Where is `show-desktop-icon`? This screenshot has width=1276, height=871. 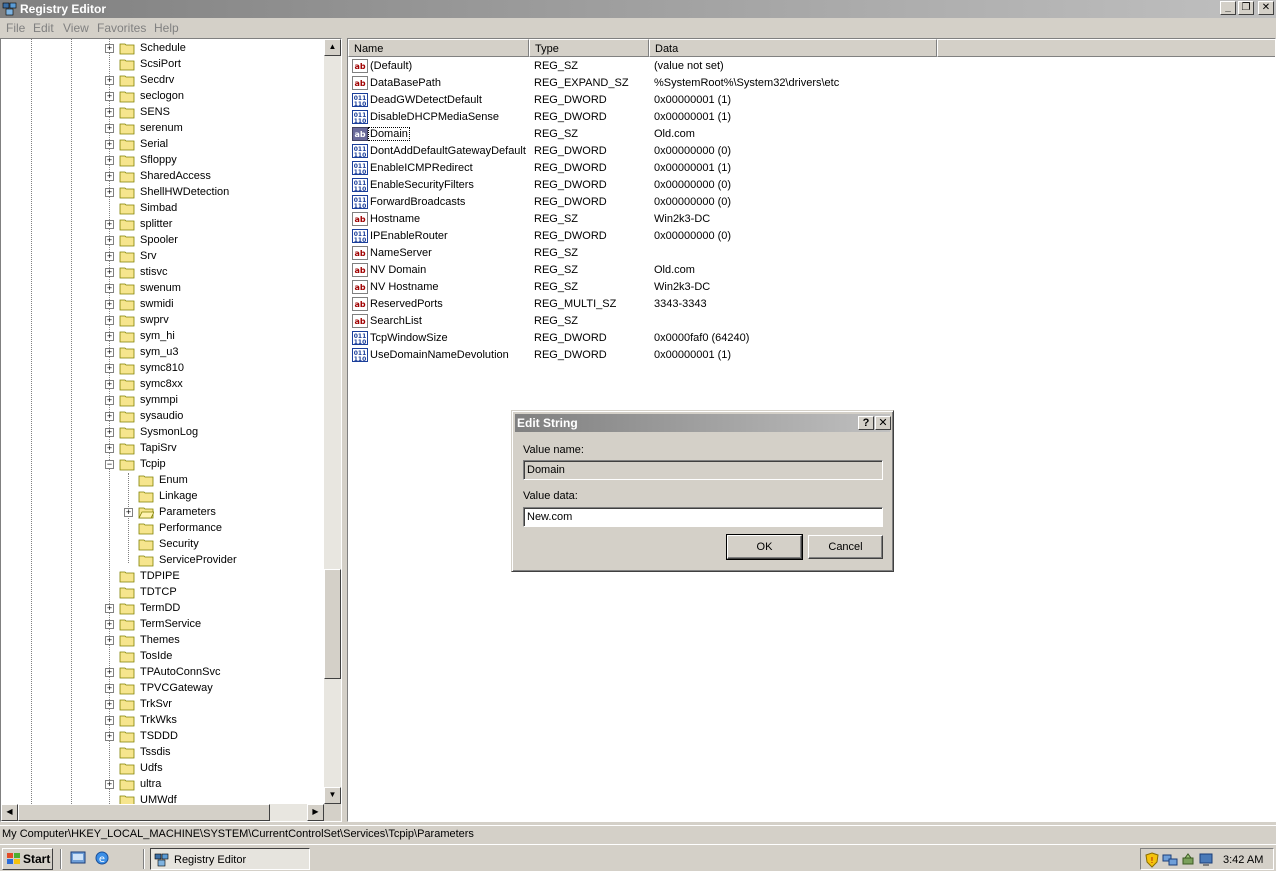
show-desktop-icon is located at coordinates (78, 858).